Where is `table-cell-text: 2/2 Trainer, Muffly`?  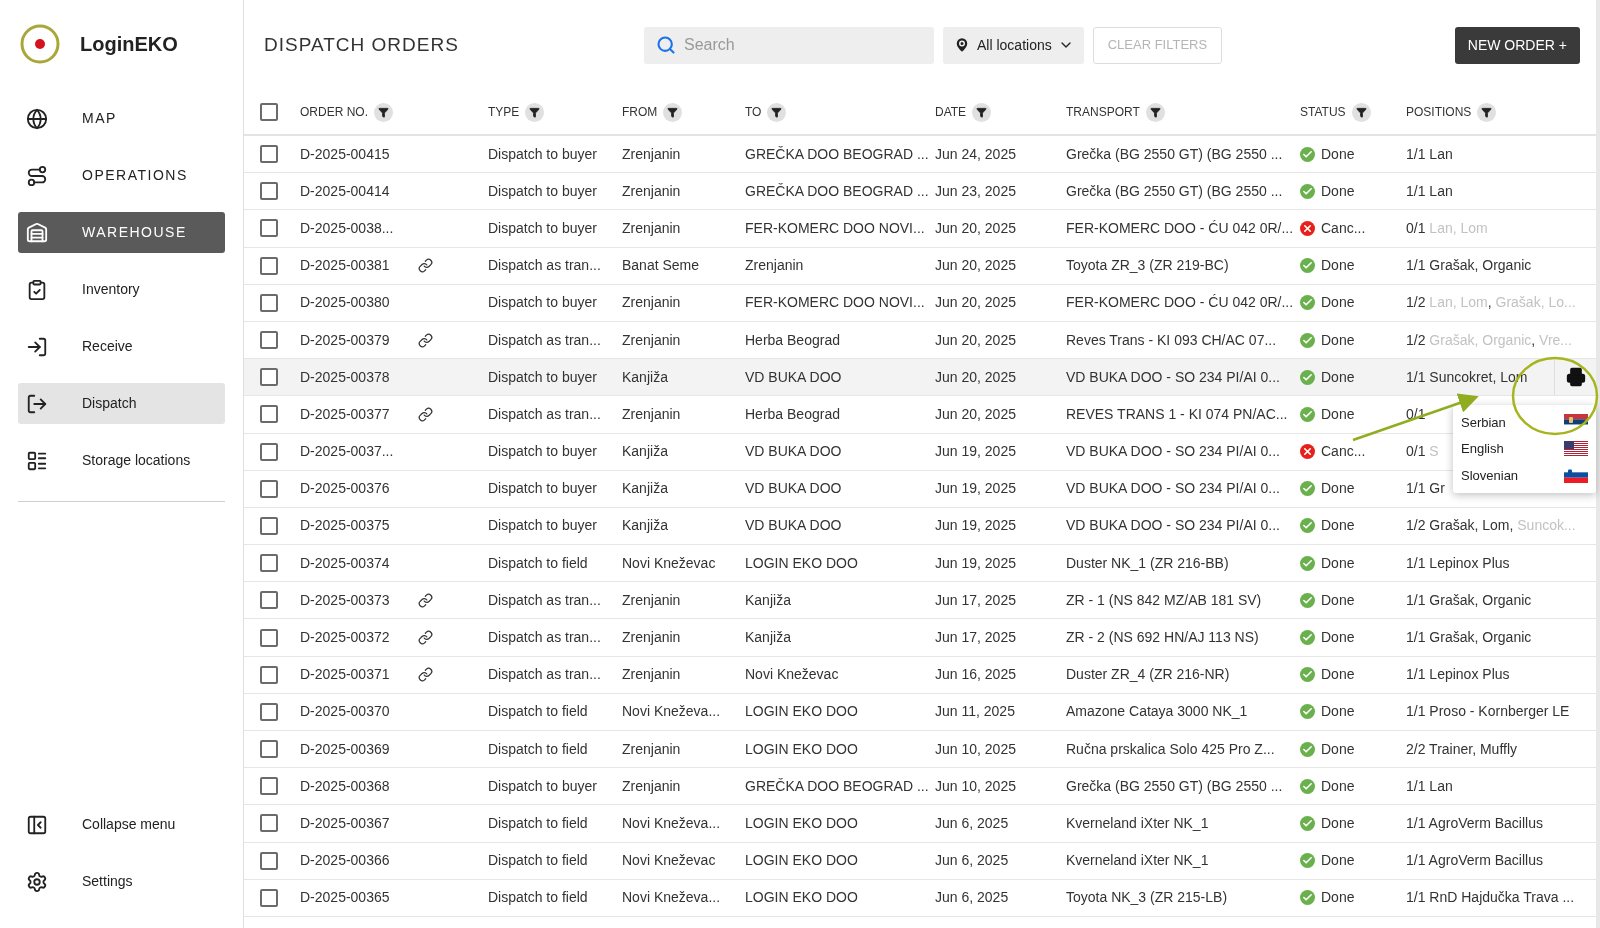 table-cell-text: 2/2 Trainer, Muffly is located at coordinates (1462, 749).